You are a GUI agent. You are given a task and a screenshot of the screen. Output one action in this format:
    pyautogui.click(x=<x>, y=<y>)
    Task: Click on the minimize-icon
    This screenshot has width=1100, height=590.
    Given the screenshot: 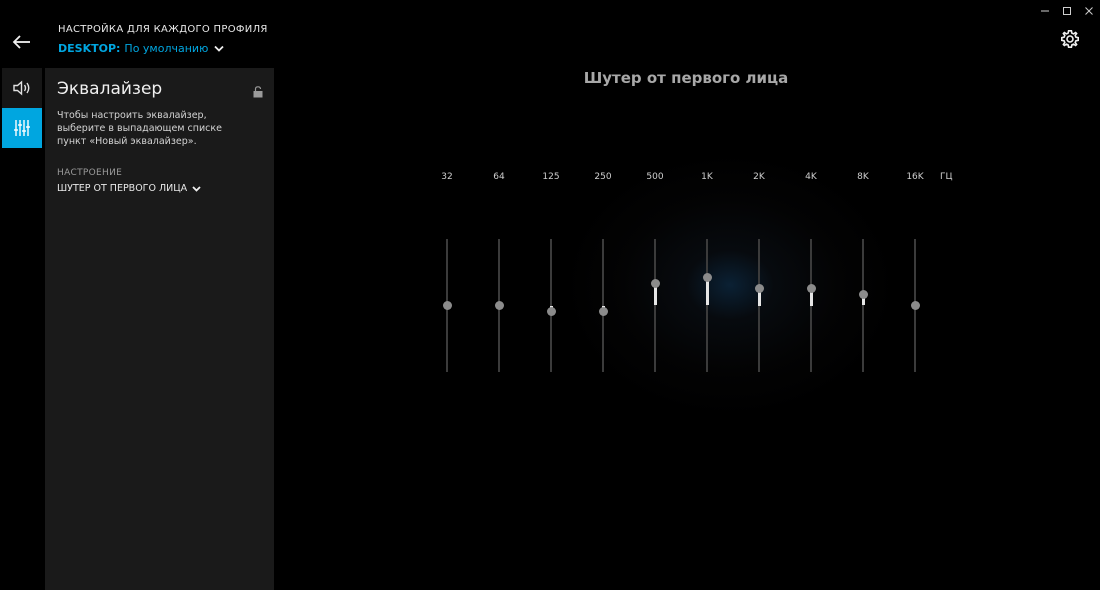 What is the action you would take?
    pyautogui.click(x=1045, y=11)
    